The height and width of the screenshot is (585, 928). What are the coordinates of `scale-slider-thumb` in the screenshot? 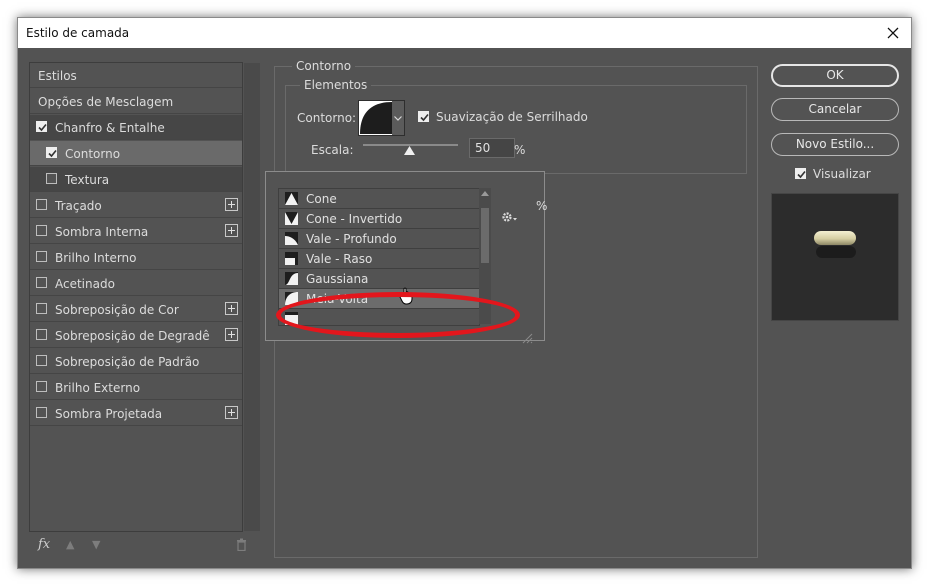 It's located at (409, 150).